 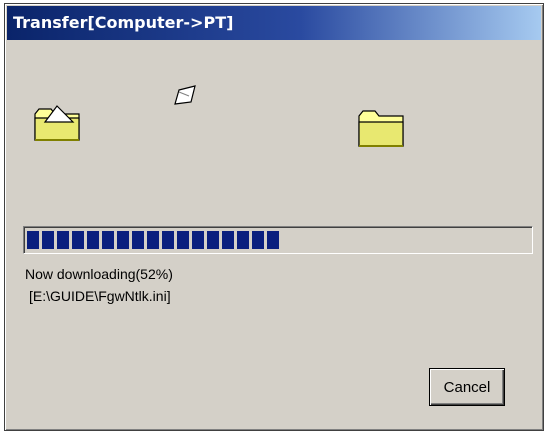 I want to click on progress-bar, so click(x=278, y=240).